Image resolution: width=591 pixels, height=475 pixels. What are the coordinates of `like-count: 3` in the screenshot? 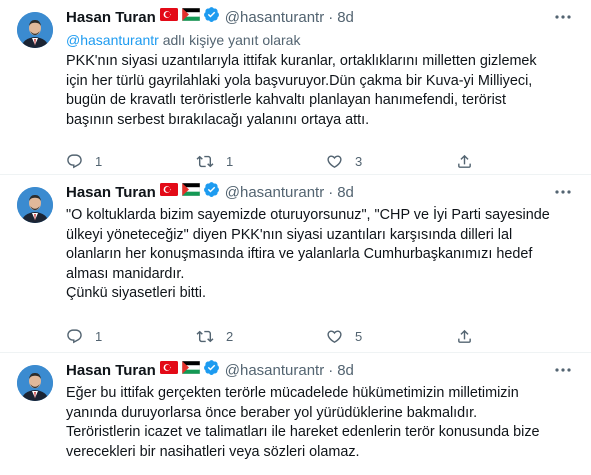 It's located at (359, 161).